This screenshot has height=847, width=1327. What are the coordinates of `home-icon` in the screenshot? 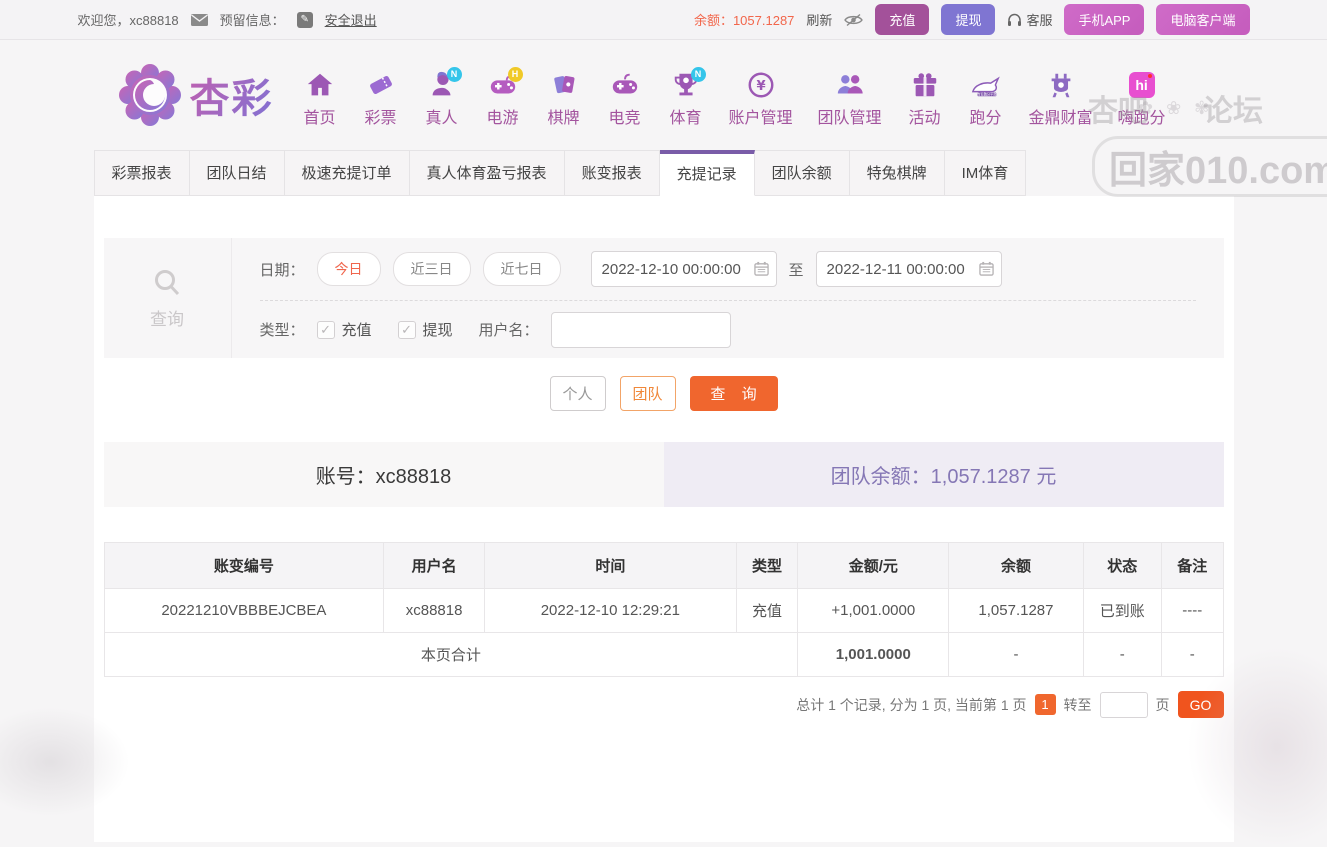 It's located at (320, 85).